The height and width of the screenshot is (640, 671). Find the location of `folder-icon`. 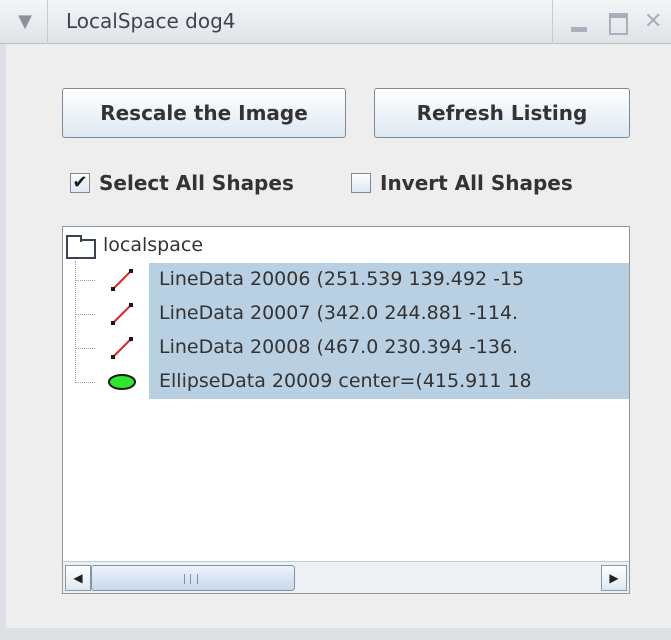

folder-icon is located at coordinates (81, 247).